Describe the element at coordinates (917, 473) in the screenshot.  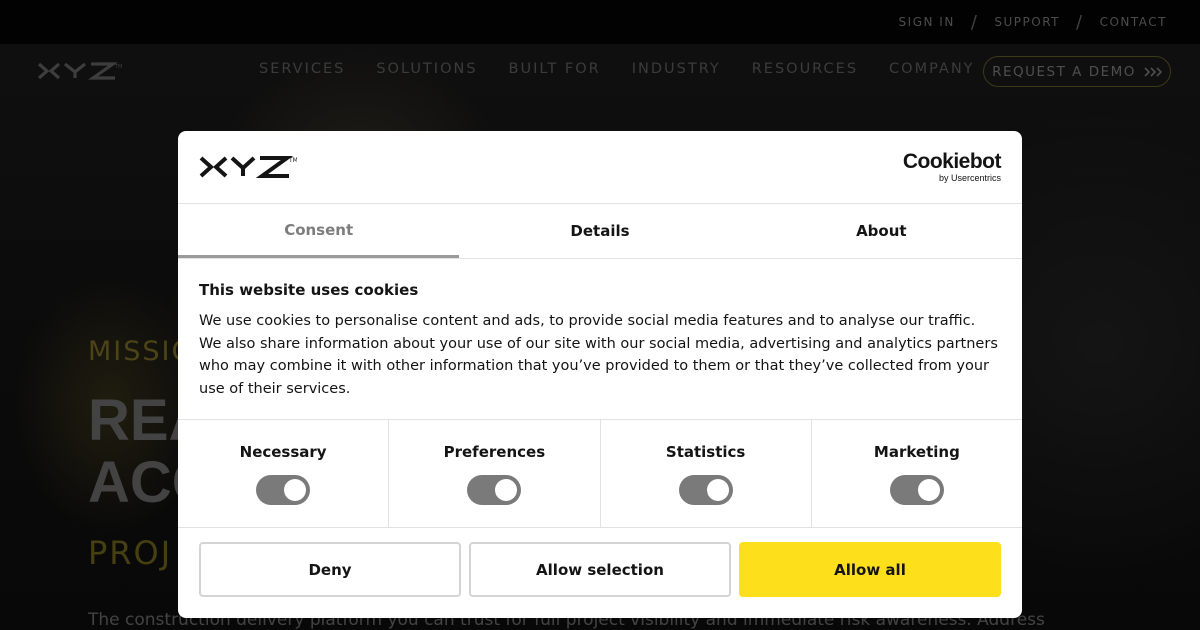
I see `toggle-group-marketing: Marketing` at that location.